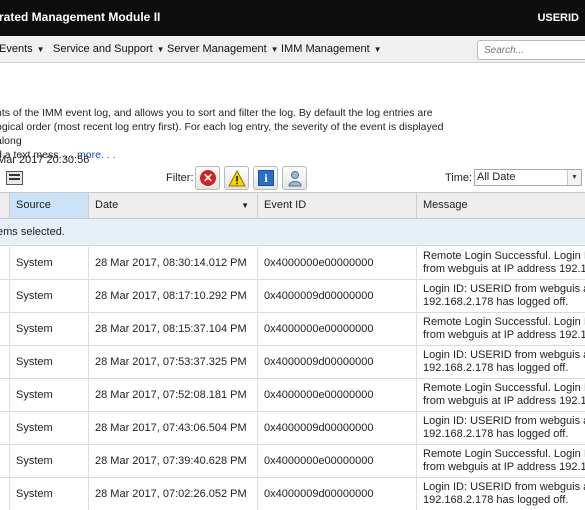 Image resolution: width=585 pixels, height=510 pixels. Describe the element at coordinates (33, 205) in the screenshot. I see `column-header-source-label: Source` at that location.